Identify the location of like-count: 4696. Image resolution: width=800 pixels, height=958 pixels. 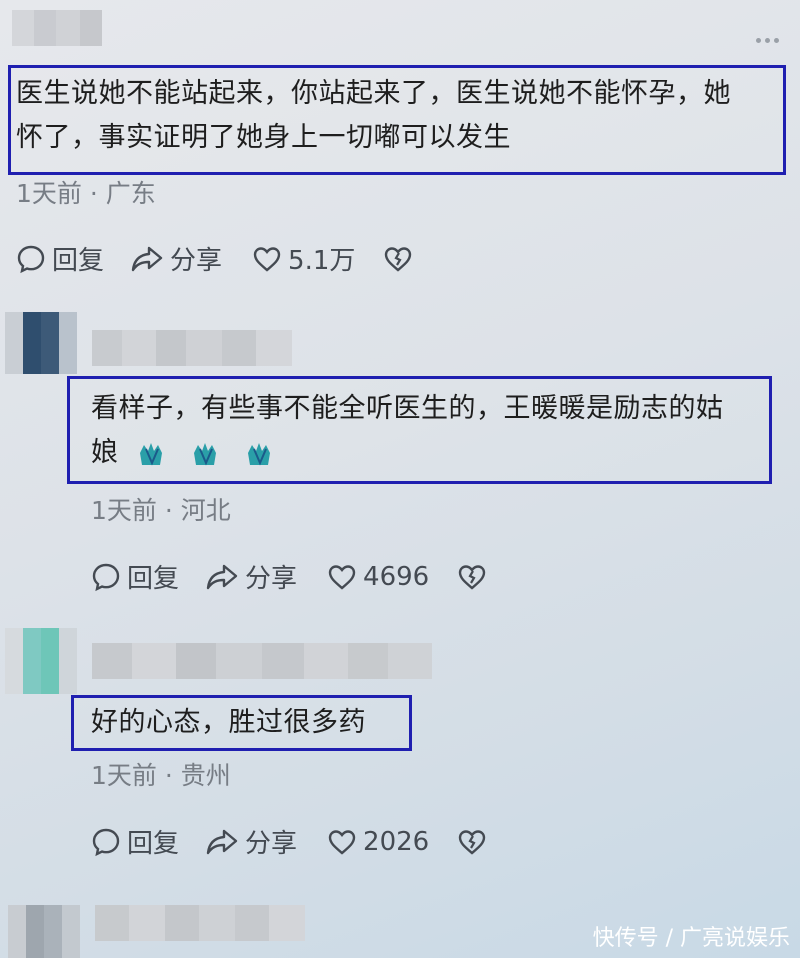
(396, 576).